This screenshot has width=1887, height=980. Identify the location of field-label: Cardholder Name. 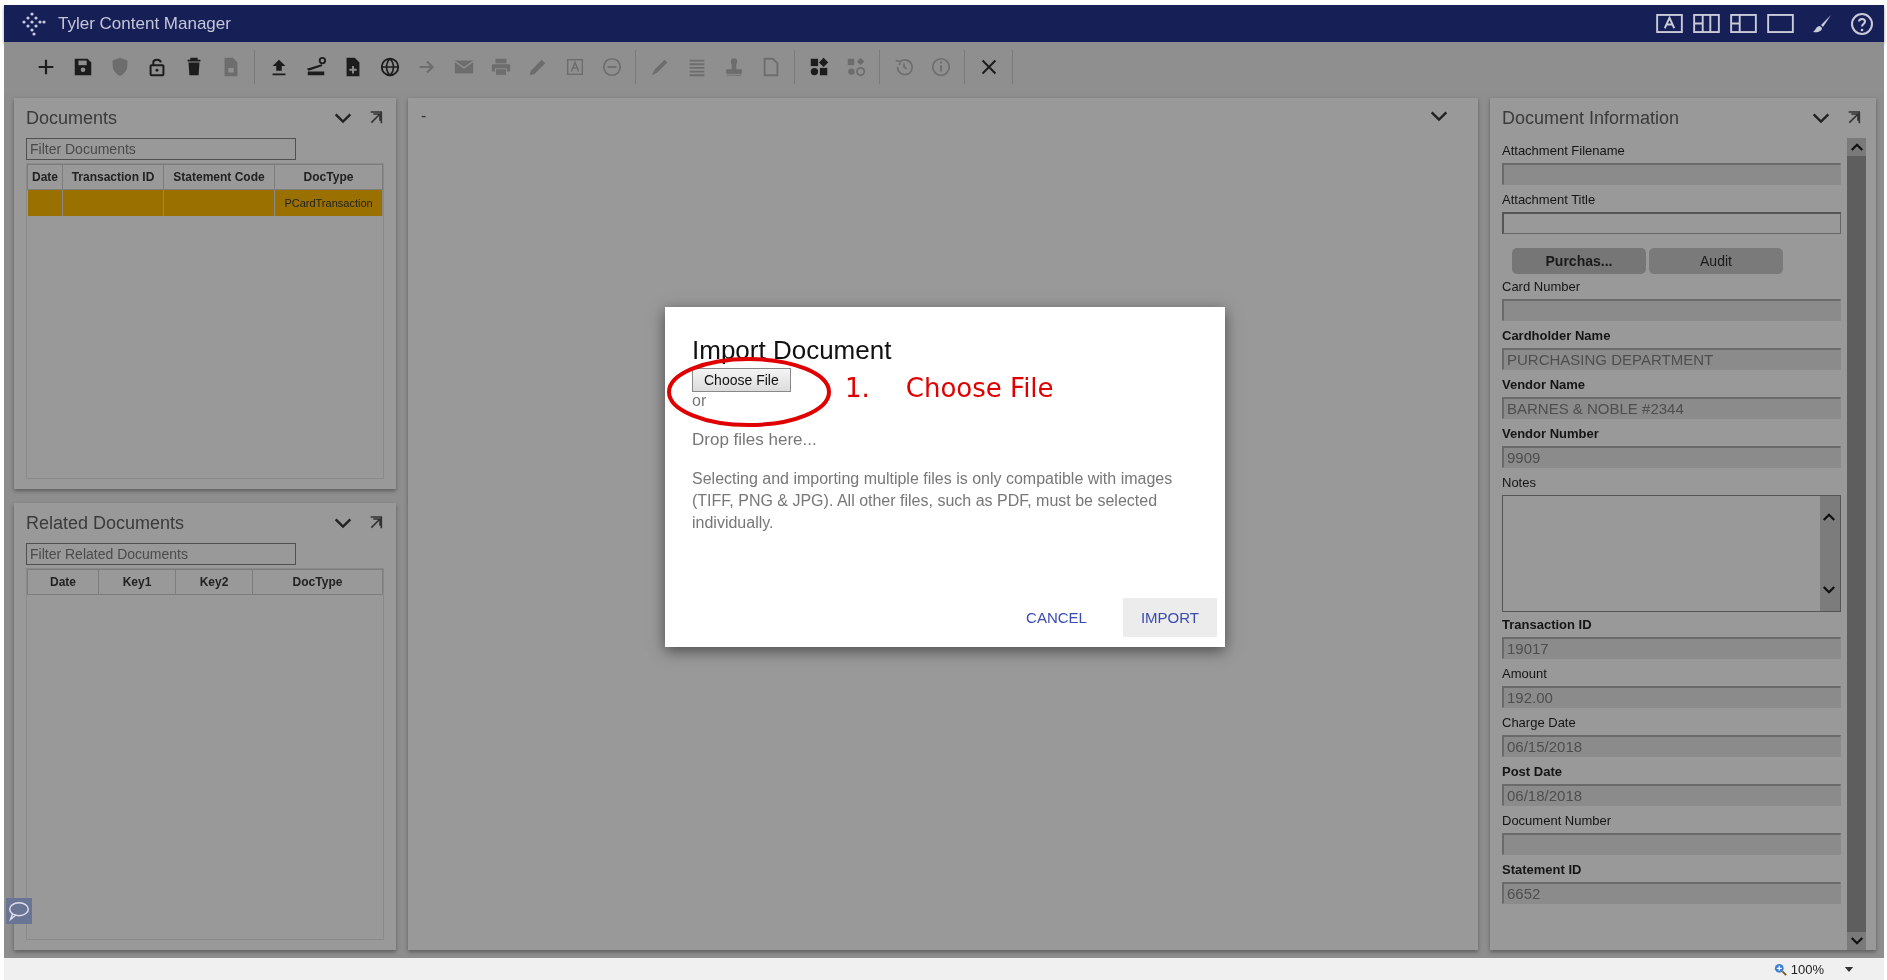
(1557, 335).